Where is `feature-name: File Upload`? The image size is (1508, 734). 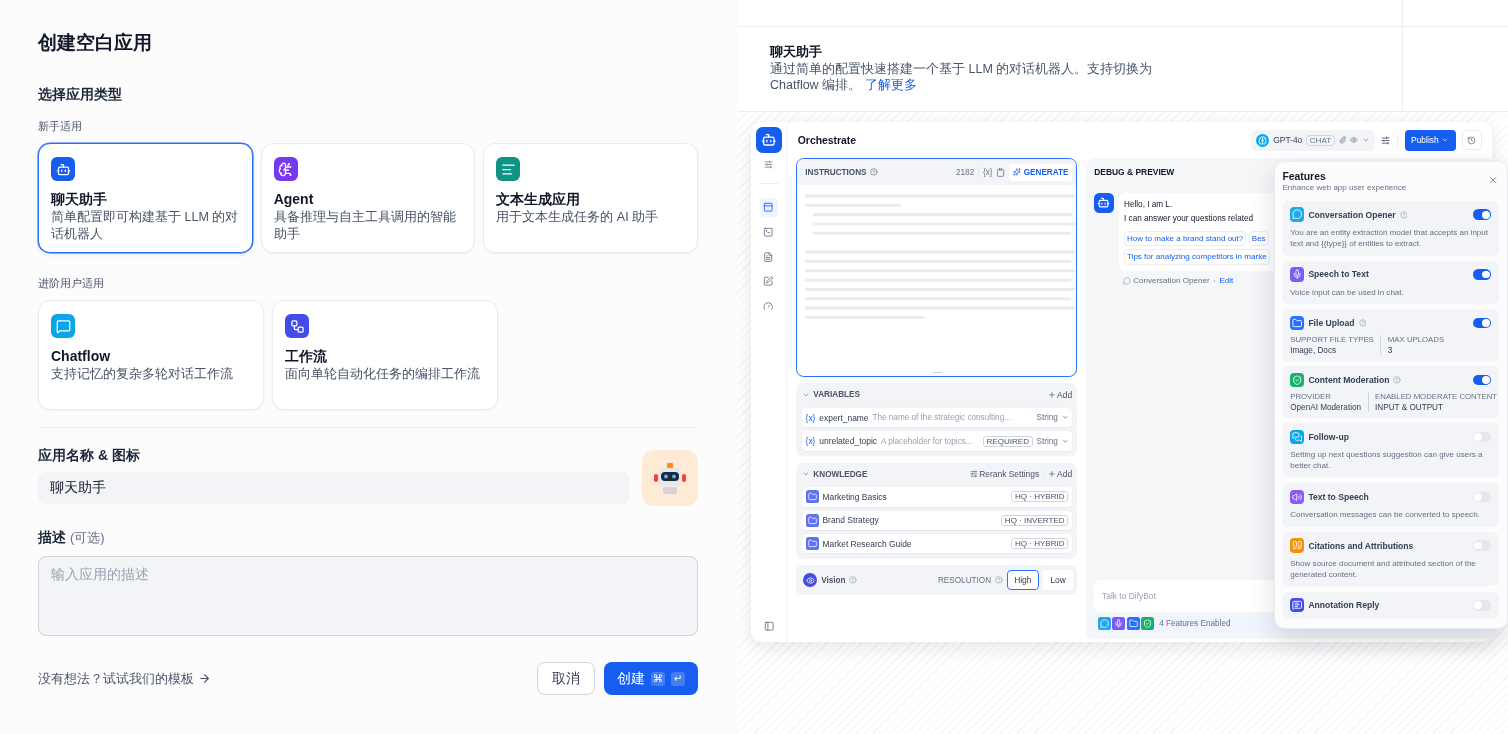 feature-name: File Upload is located at coordinates (1331, 323).